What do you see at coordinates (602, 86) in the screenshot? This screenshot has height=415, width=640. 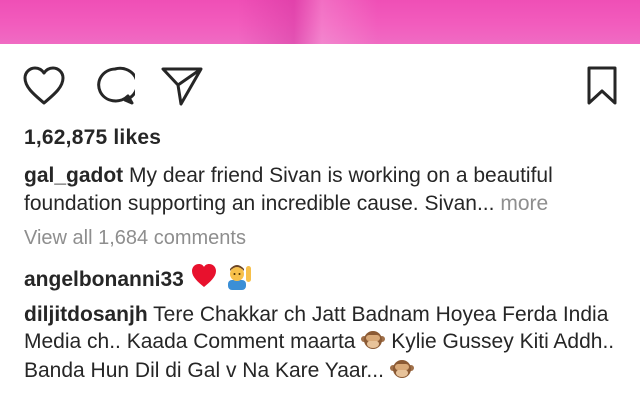 I see `bookmark-icon` at bounding box center [602, 86].